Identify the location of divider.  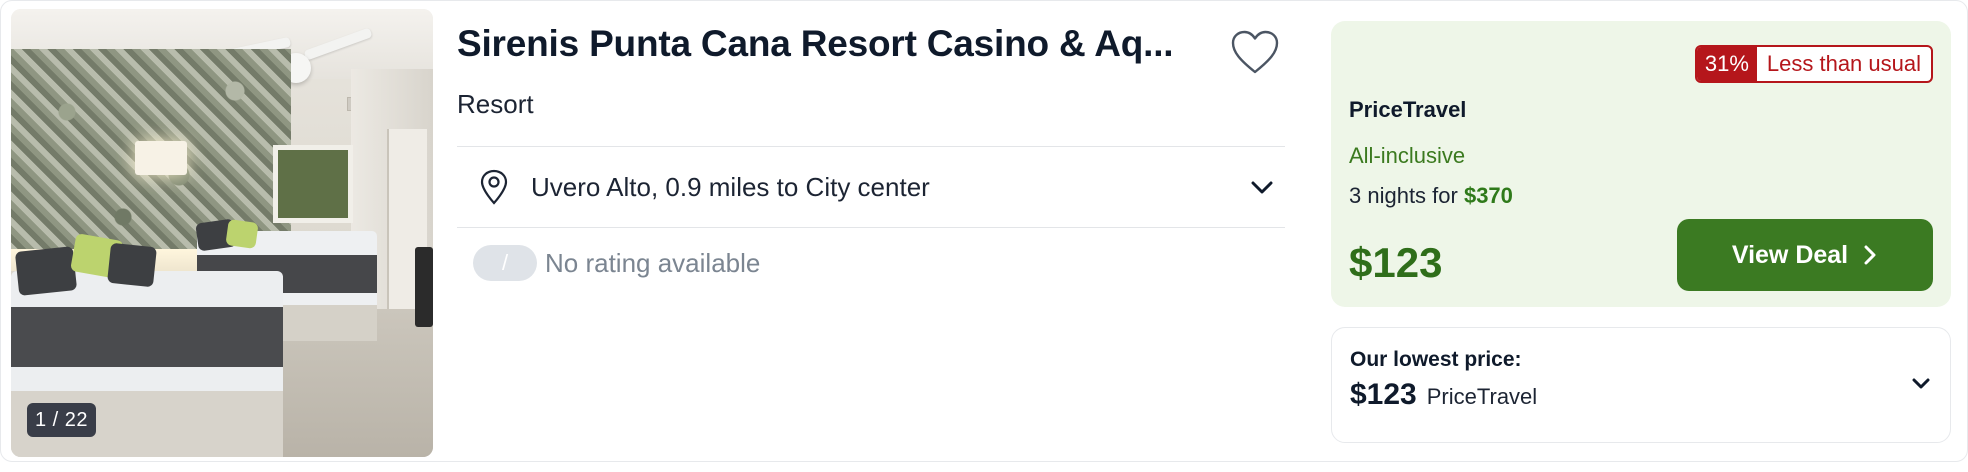
(871, 227).